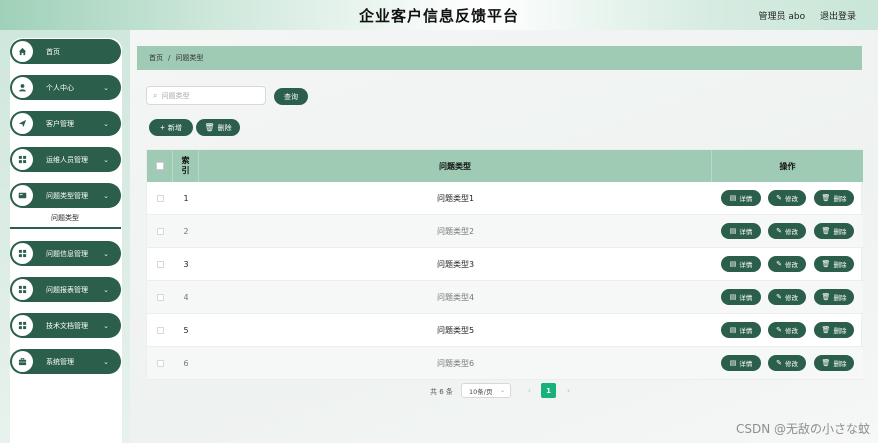 This screenshot has width=878, height=443. I want to click on row-index: 4, so click(186, 297).